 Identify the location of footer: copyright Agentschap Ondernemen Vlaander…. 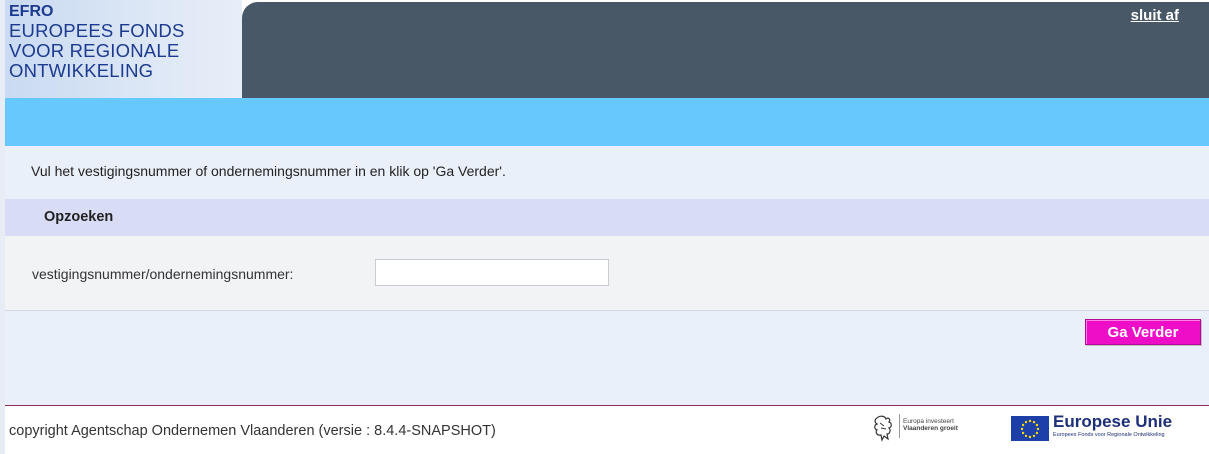
(607, 430).